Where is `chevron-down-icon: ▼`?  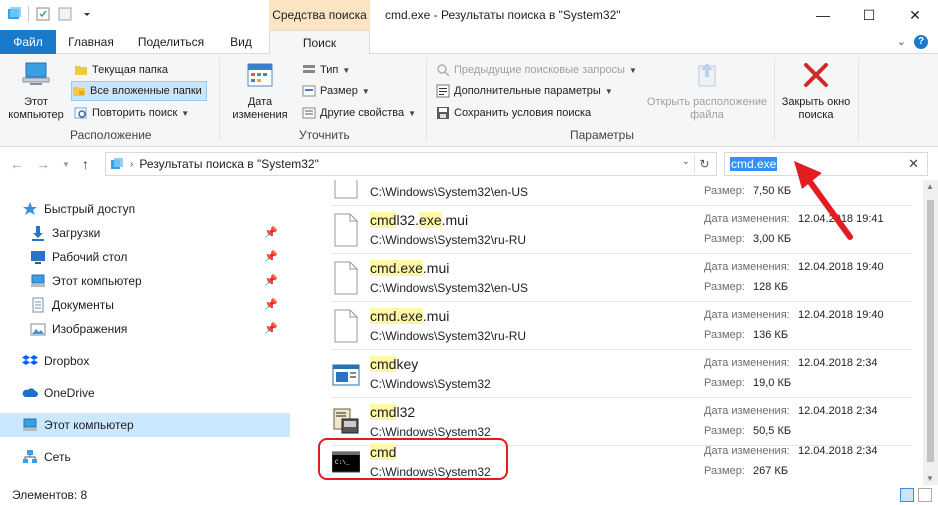
chevron-down-icon: ▼ is located at coordinates (346, 70).